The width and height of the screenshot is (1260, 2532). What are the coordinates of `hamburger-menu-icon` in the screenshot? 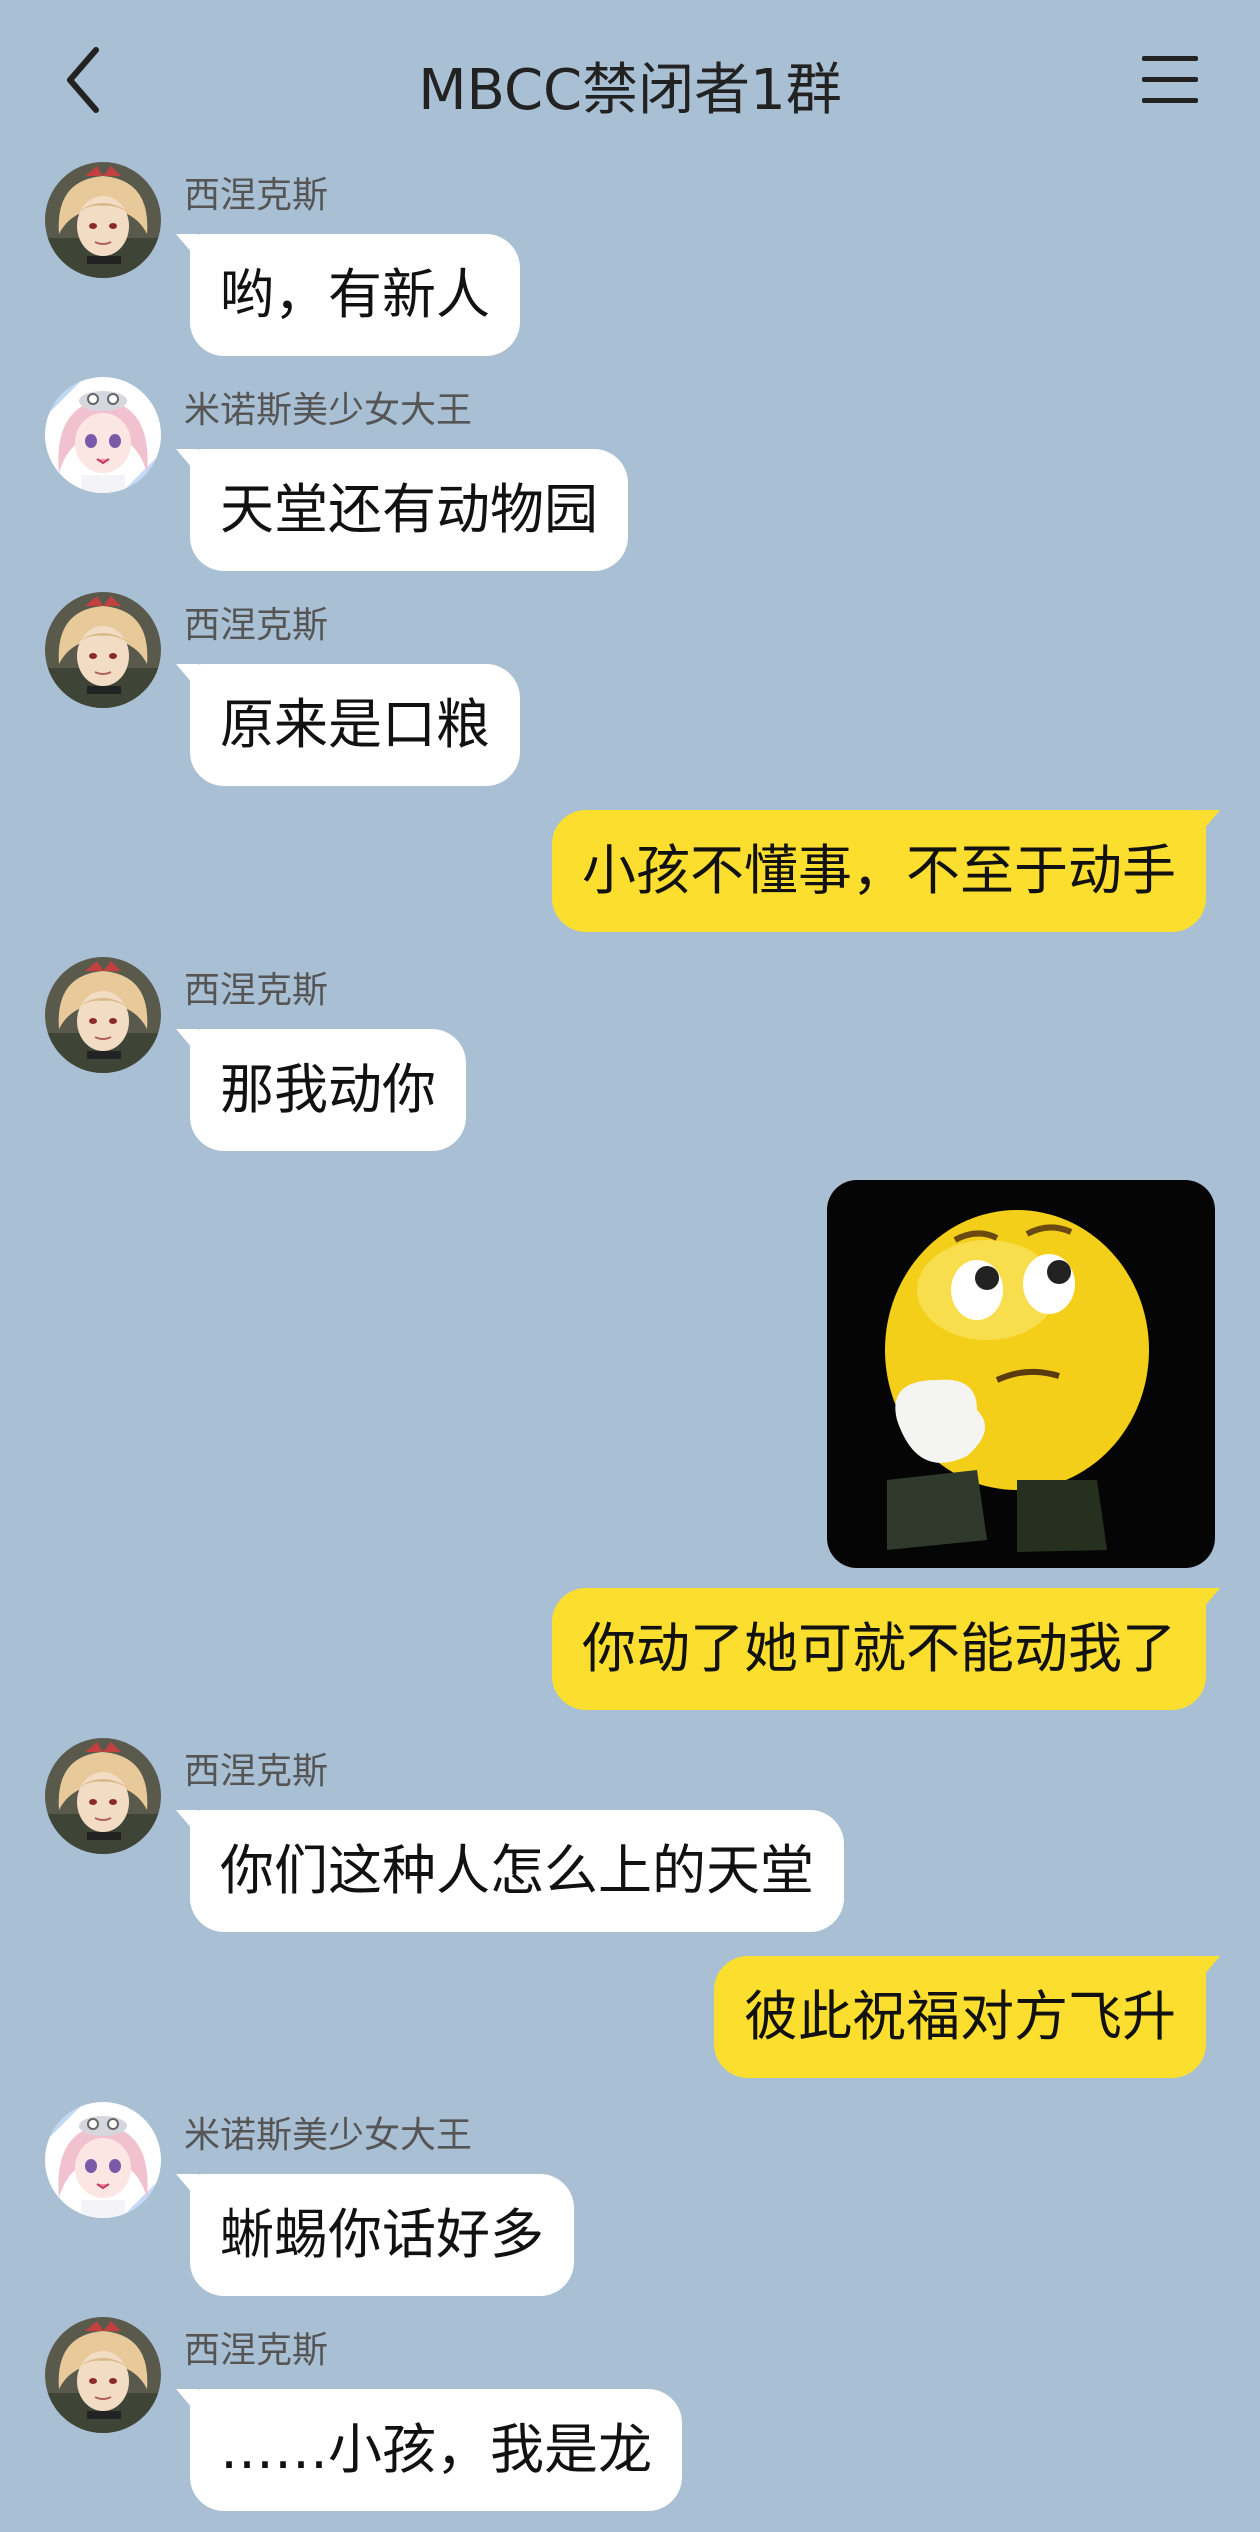 It's located at (1170, 79).